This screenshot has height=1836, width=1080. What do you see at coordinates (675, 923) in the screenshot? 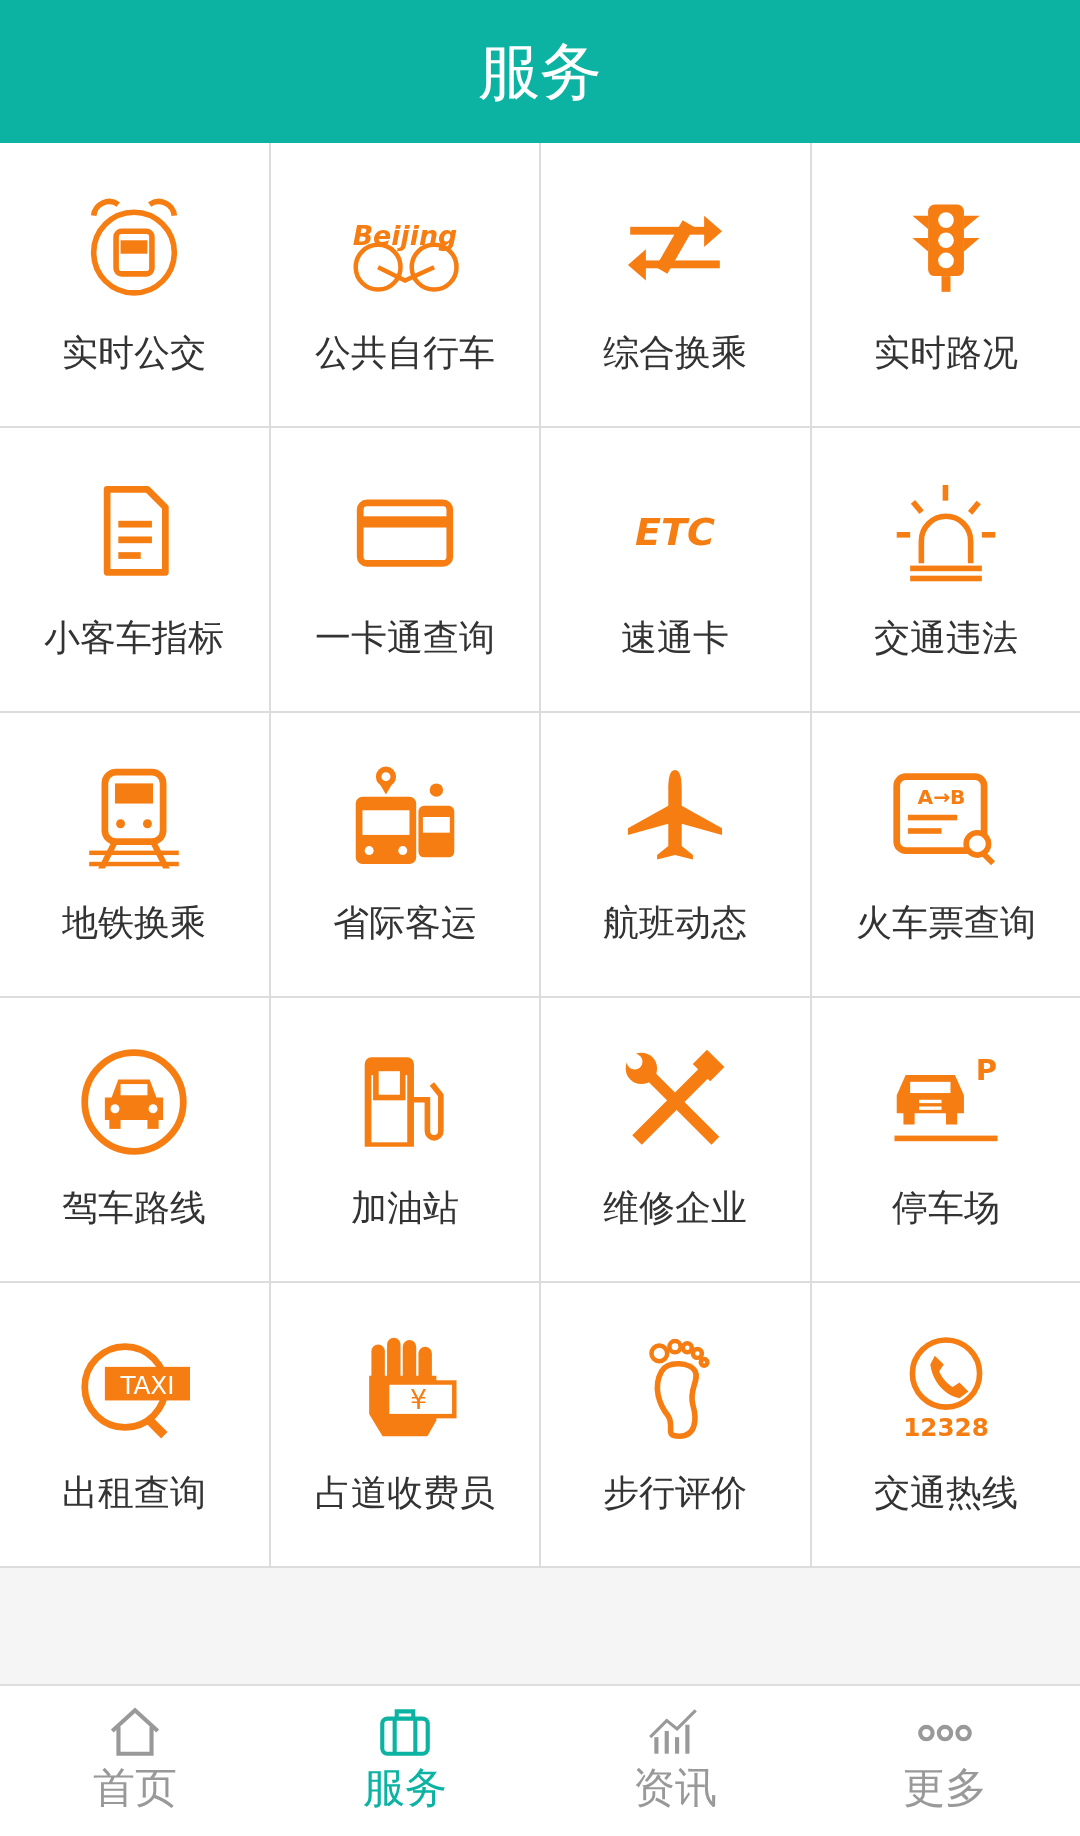
I see `service-label: 航班动态` at bounding box center [675, 923].